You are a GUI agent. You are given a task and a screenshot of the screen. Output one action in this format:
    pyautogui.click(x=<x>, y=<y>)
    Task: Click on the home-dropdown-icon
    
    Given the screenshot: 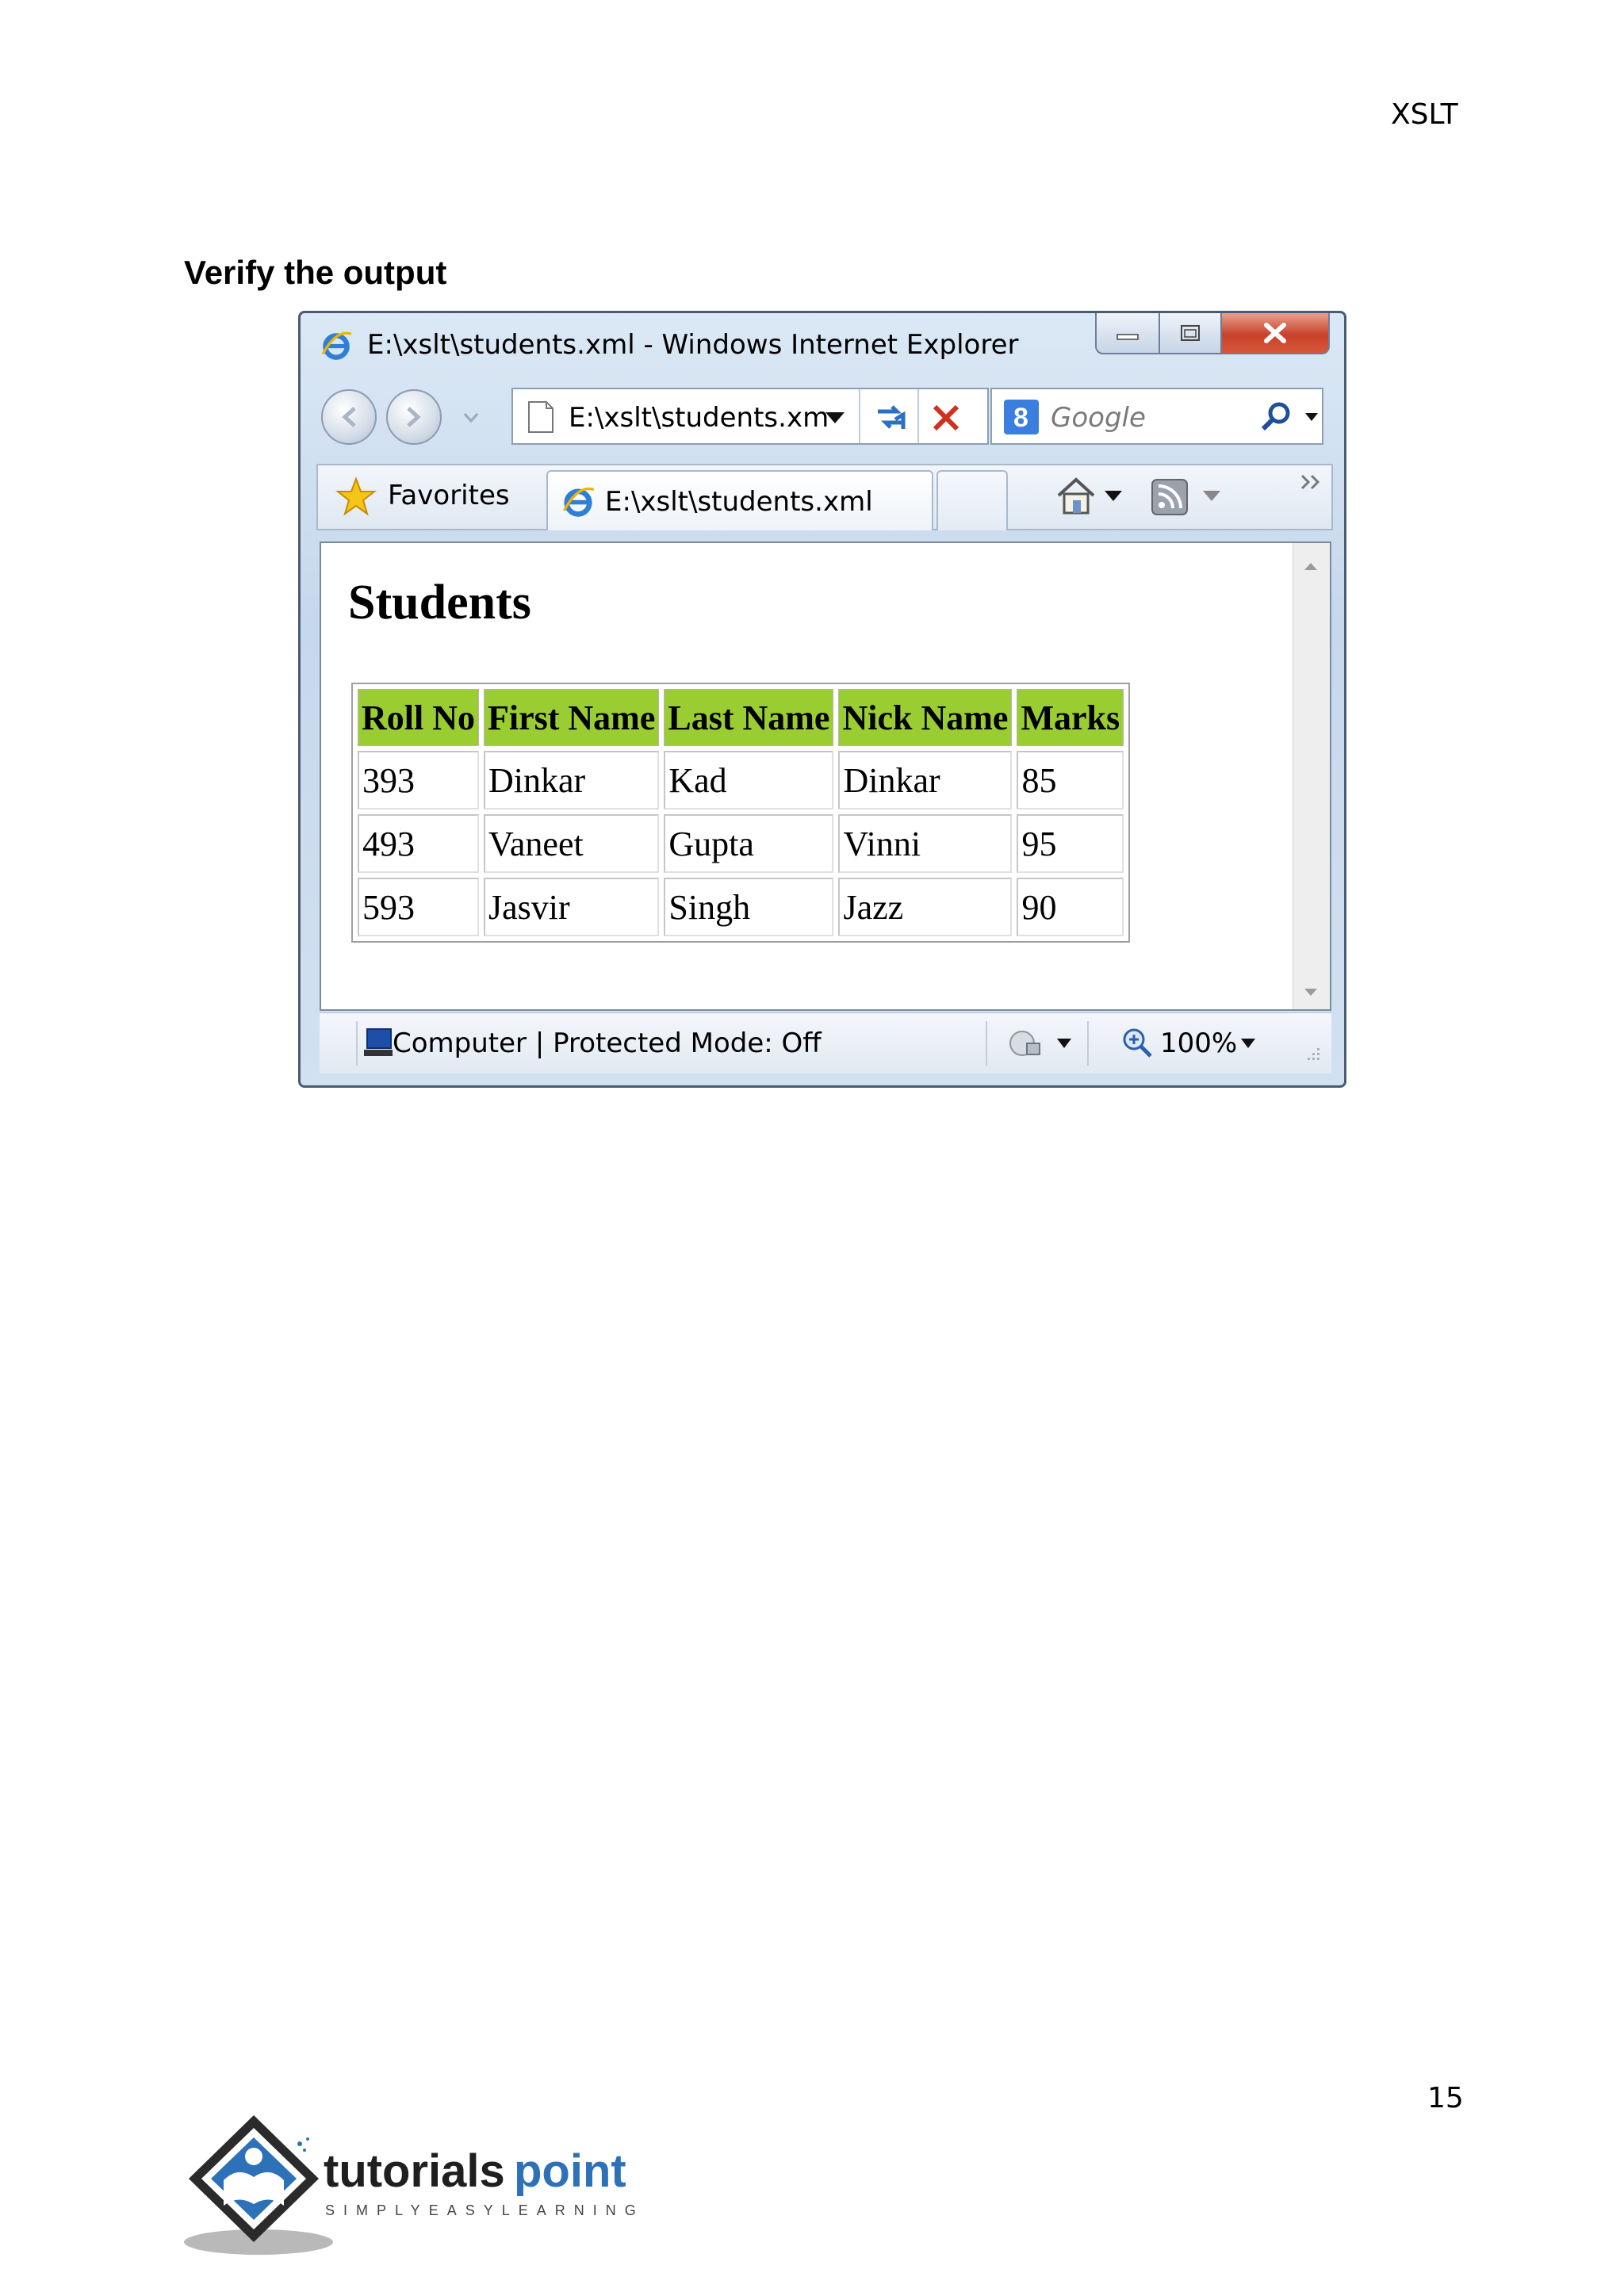 What is the action you would take?
    pyautogui.click(x=1113, y=496)
    